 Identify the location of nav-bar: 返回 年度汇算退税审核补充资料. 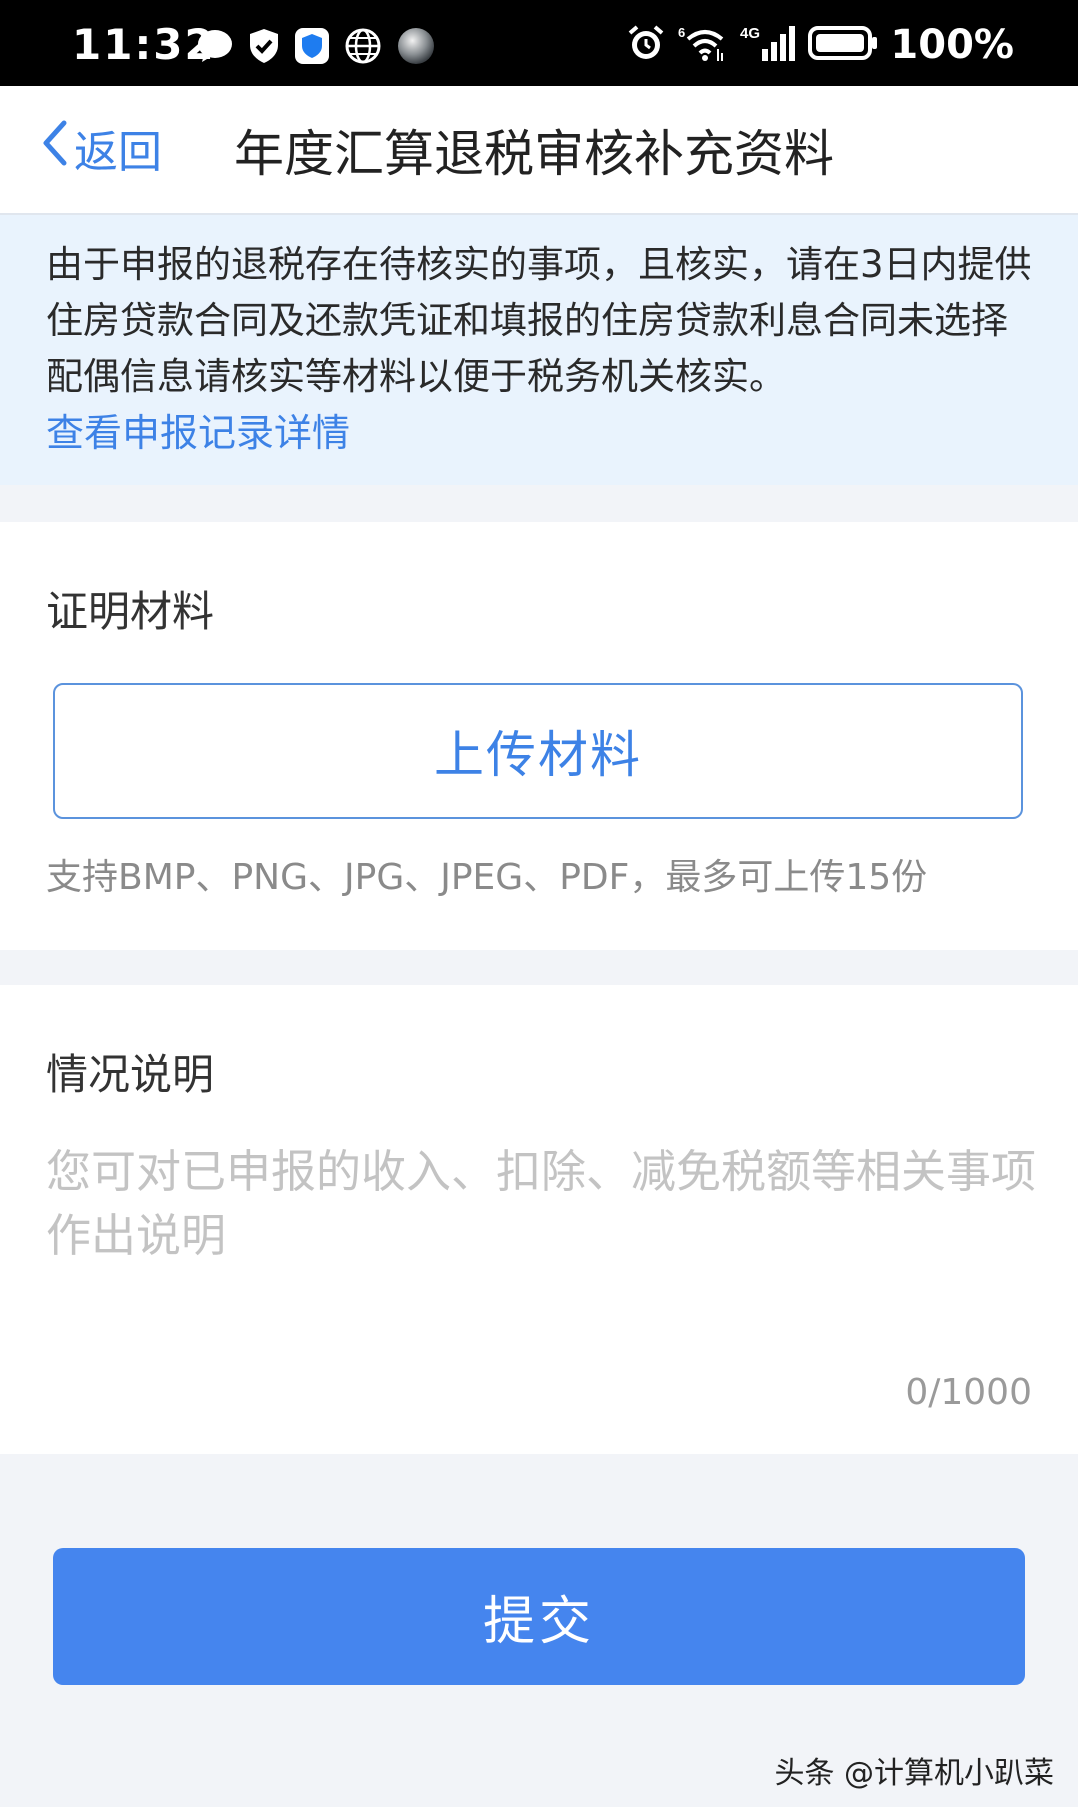
(539, 150).